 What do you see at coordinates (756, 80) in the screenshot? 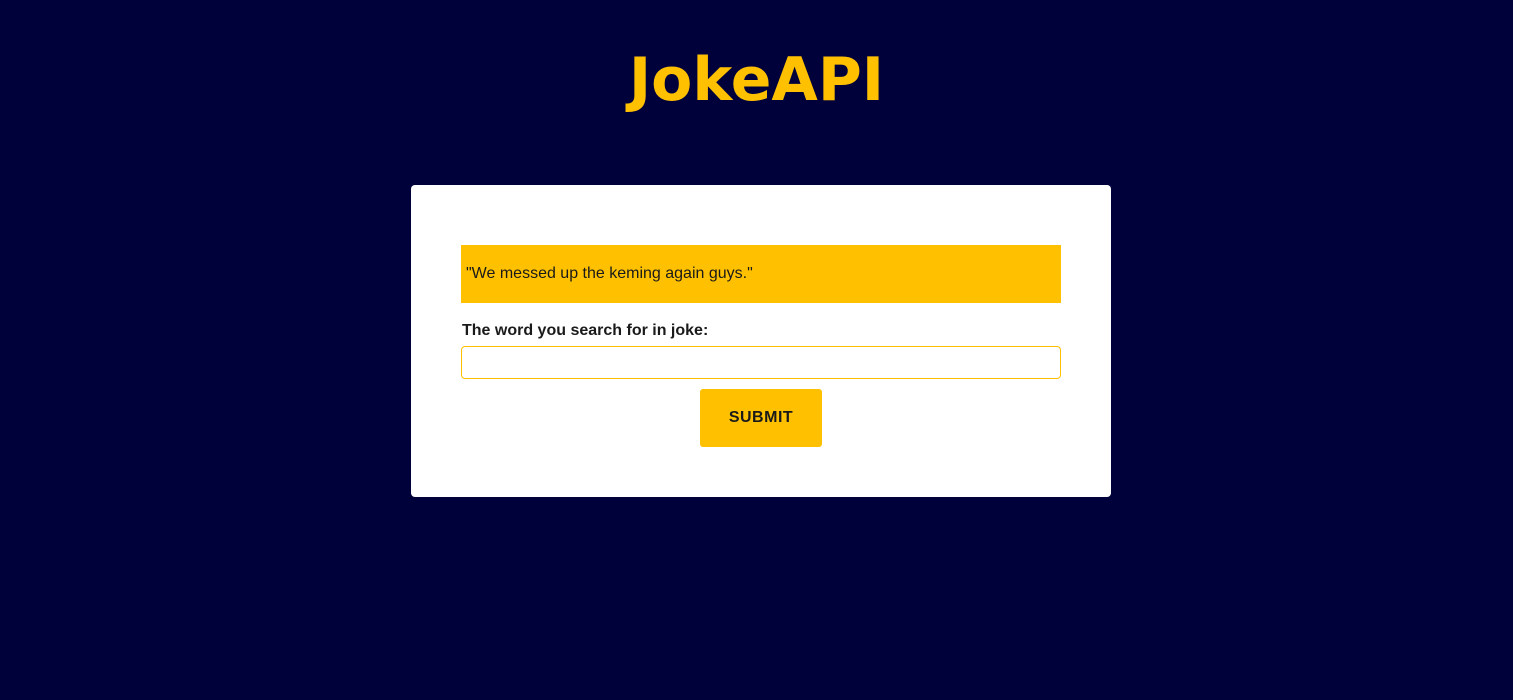
I see `page-title: JokeAPI` at bounding box center [756, 80].